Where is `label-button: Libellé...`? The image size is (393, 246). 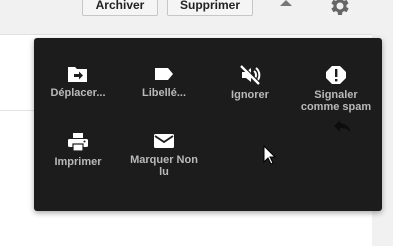 label-button: Libellé... is located at coordinates (164, 82).